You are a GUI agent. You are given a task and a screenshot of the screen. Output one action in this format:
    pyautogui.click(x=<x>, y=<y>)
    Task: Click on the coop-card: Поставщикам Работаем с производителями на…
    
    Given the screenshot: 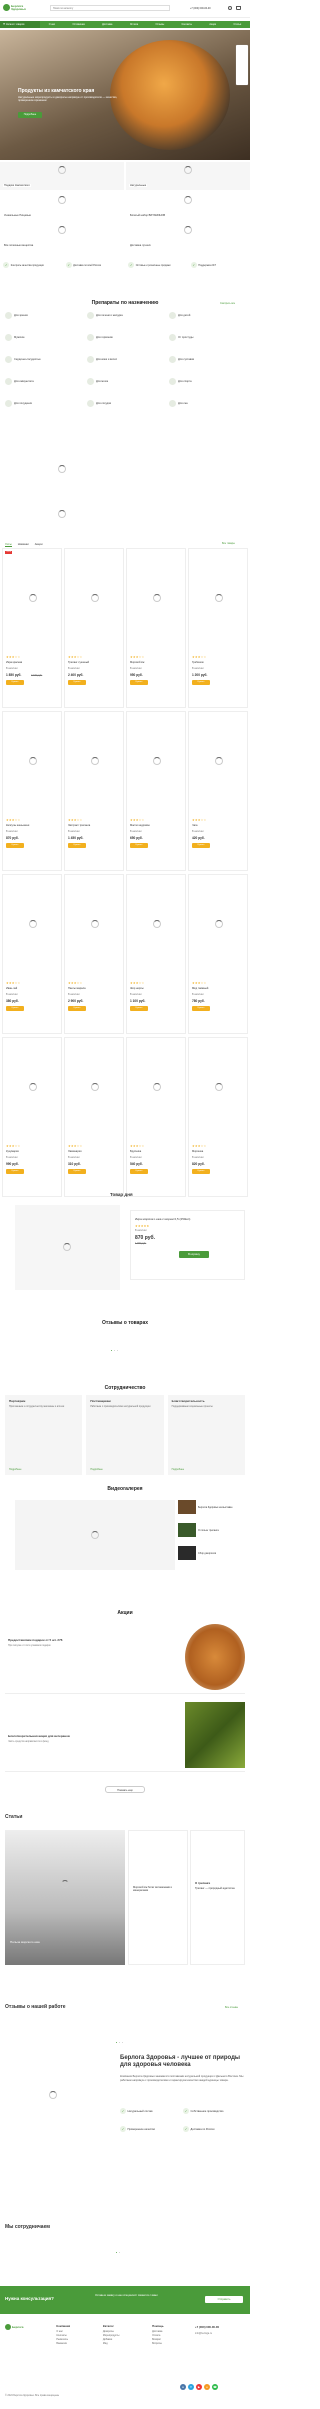 What is the action you would take?
    pyautogui.click(x=125, y=1435)
    